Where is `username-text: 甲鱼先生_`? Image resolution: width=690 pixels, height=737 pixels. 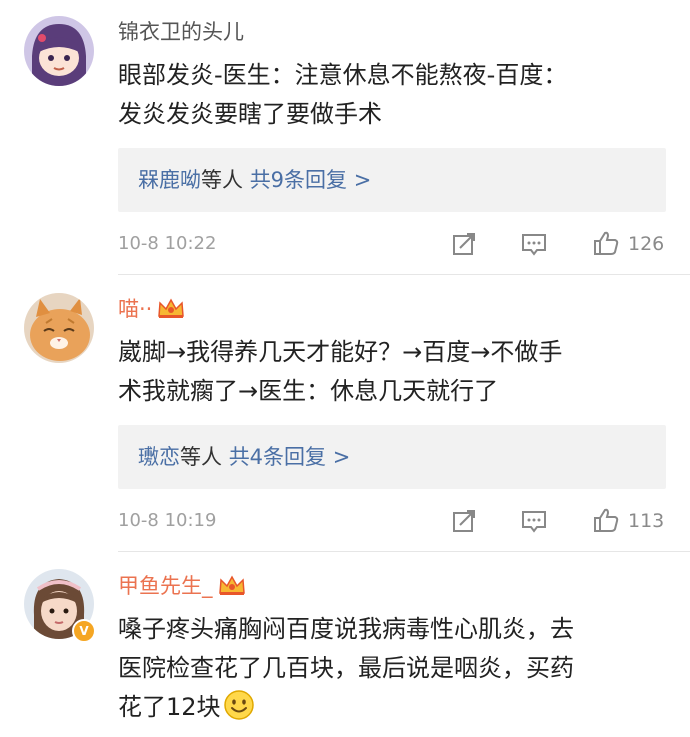
username-text: 甲鱼先生_ is located at coordinates (165, 586).